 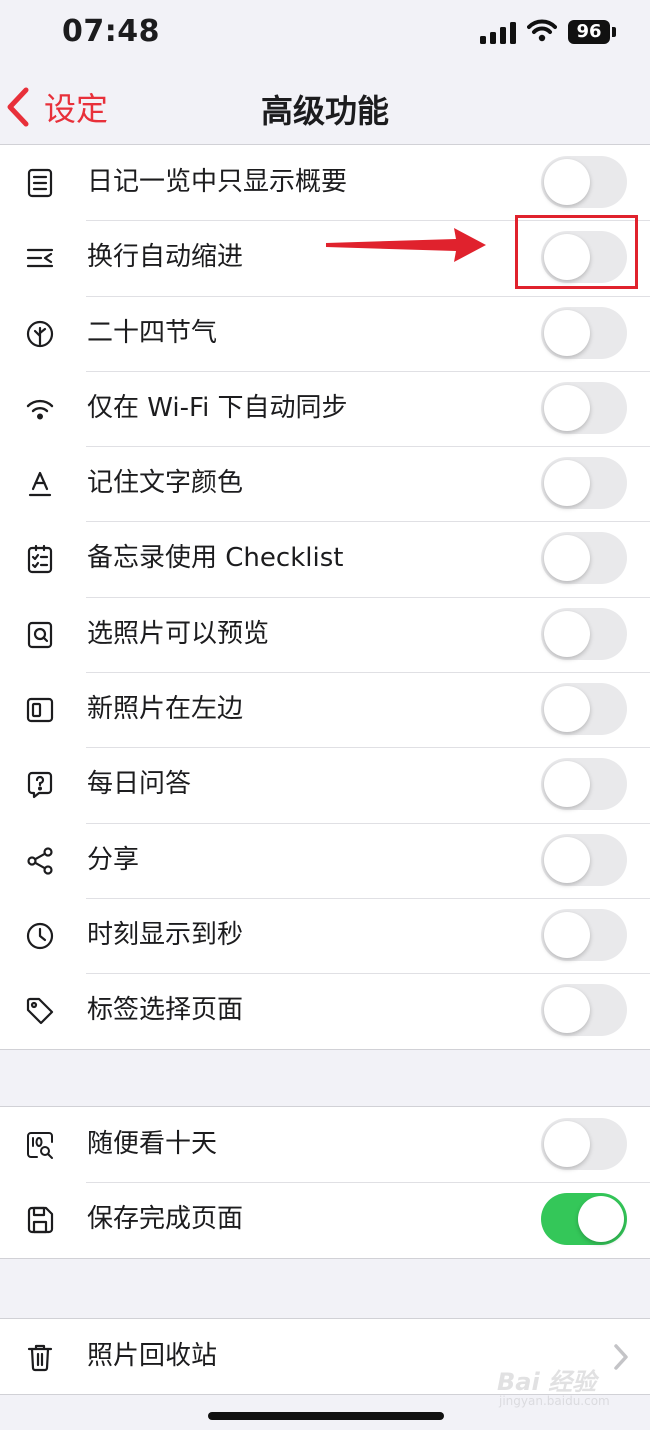 What do you see at coordinates (40, 1145) in the screenshot?
I see `ten-days-search-icon` at bounding box center [40, 1145].